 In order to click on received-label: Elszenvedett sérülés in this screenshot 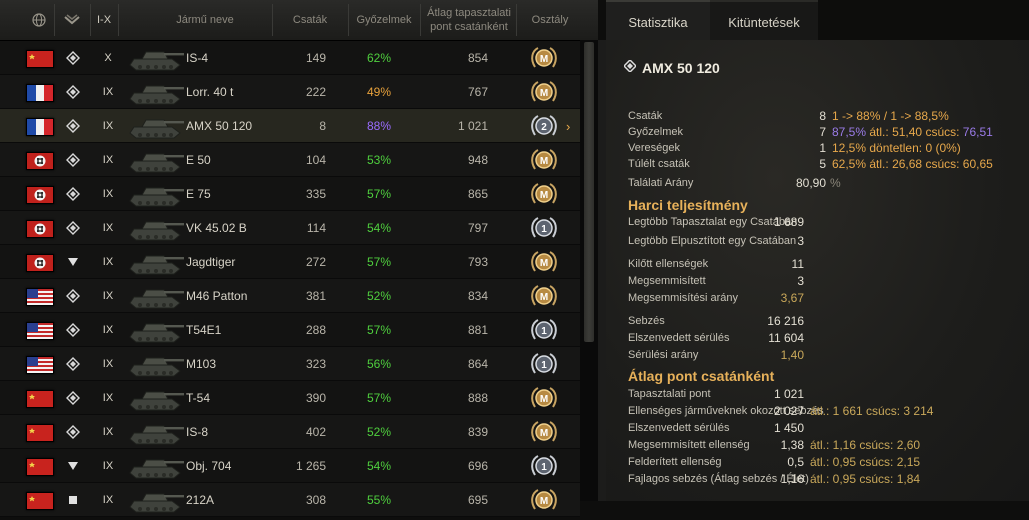, I will do `click(679, 338)`.